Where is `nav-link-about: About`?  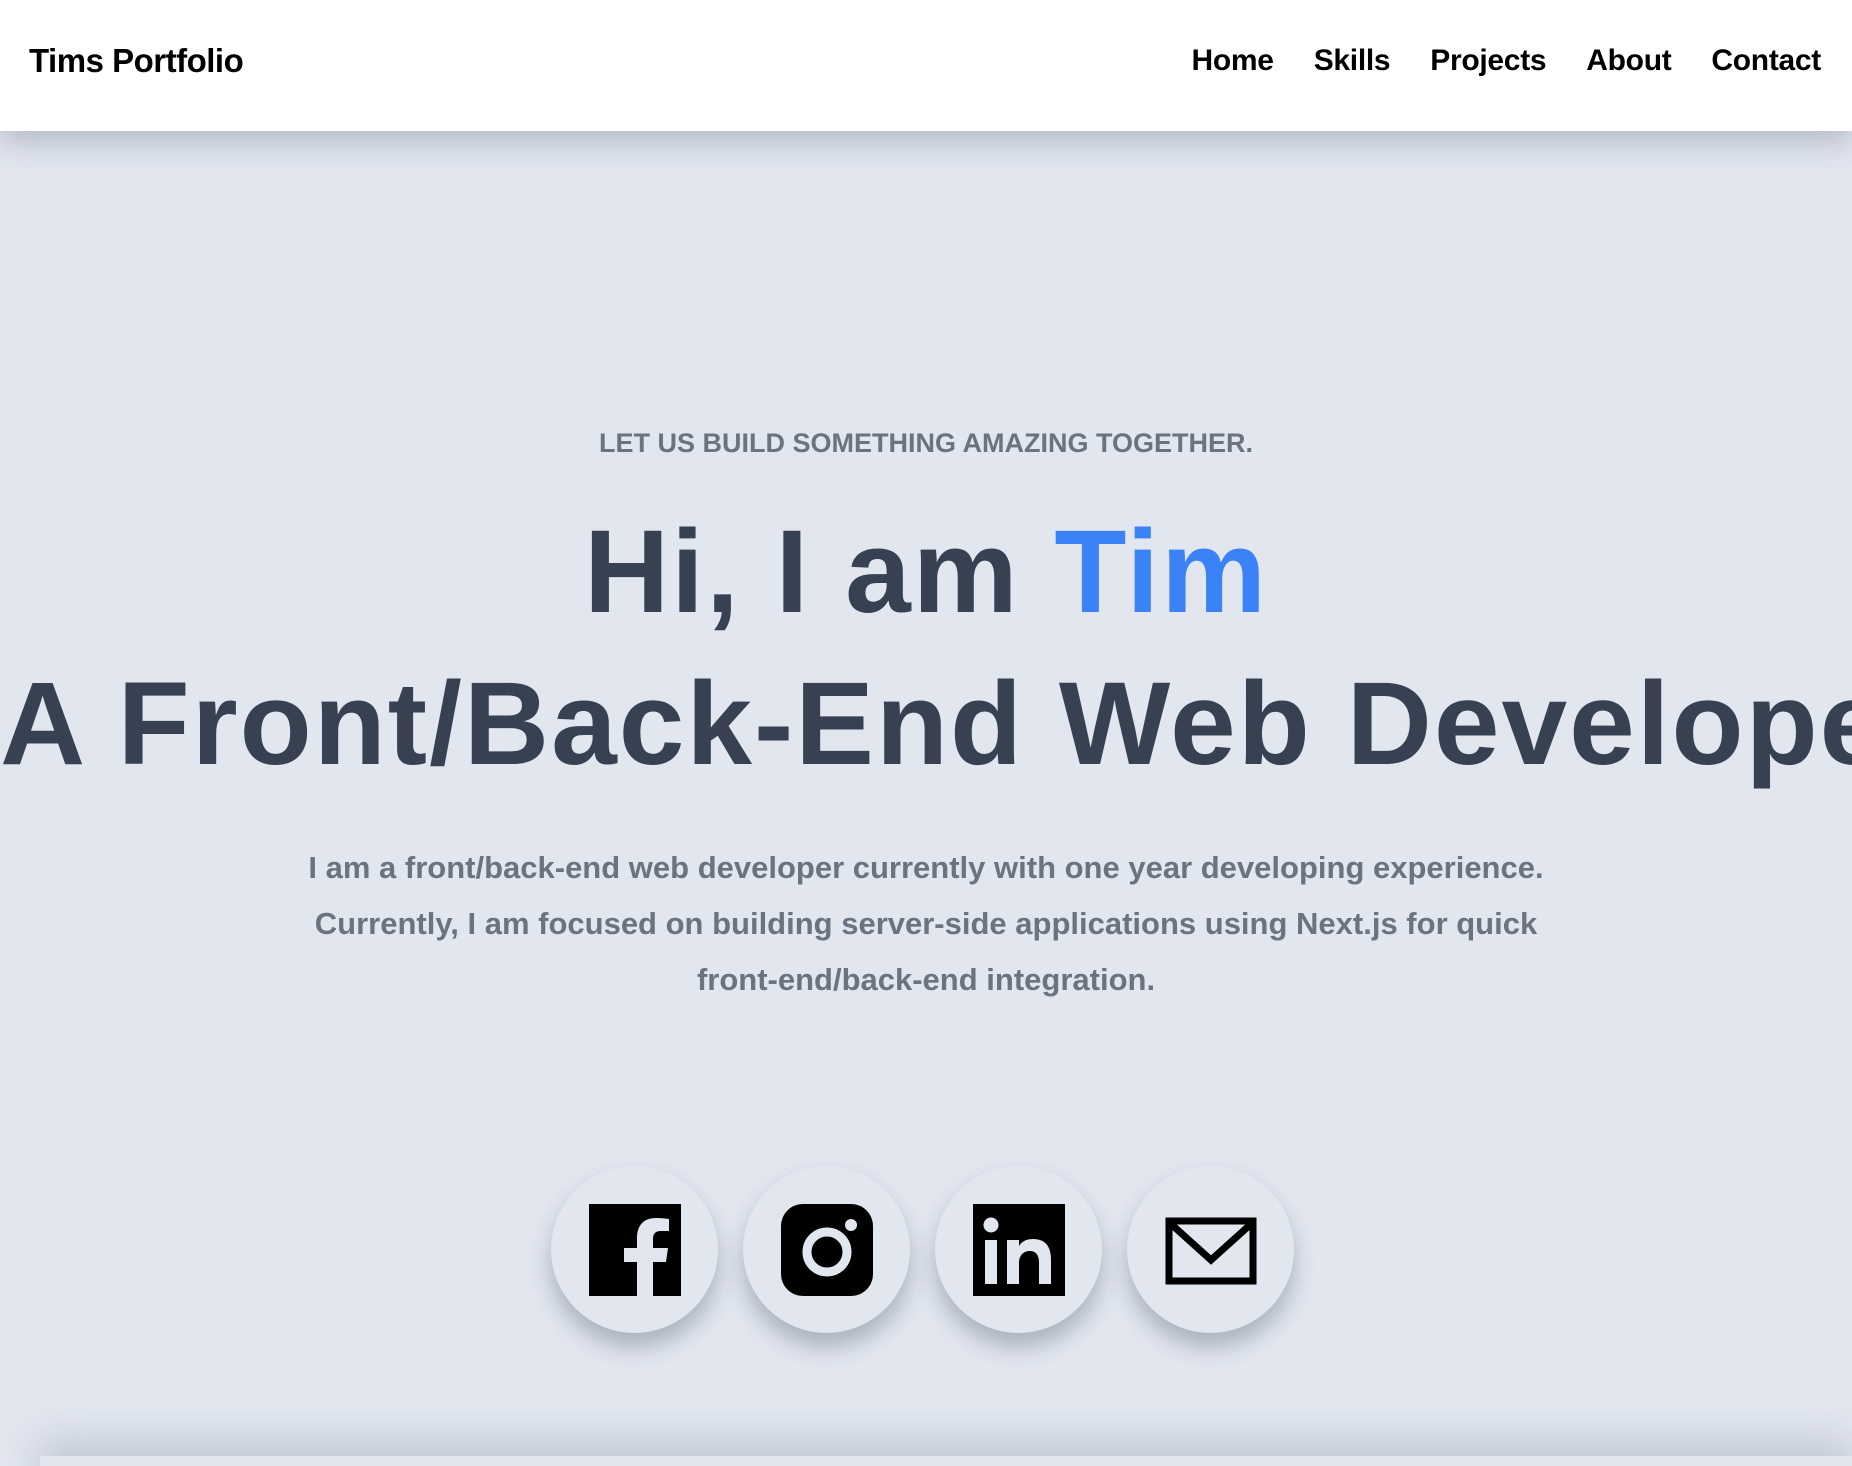
nav-link-about: About is located at coordinates (1628, 61).